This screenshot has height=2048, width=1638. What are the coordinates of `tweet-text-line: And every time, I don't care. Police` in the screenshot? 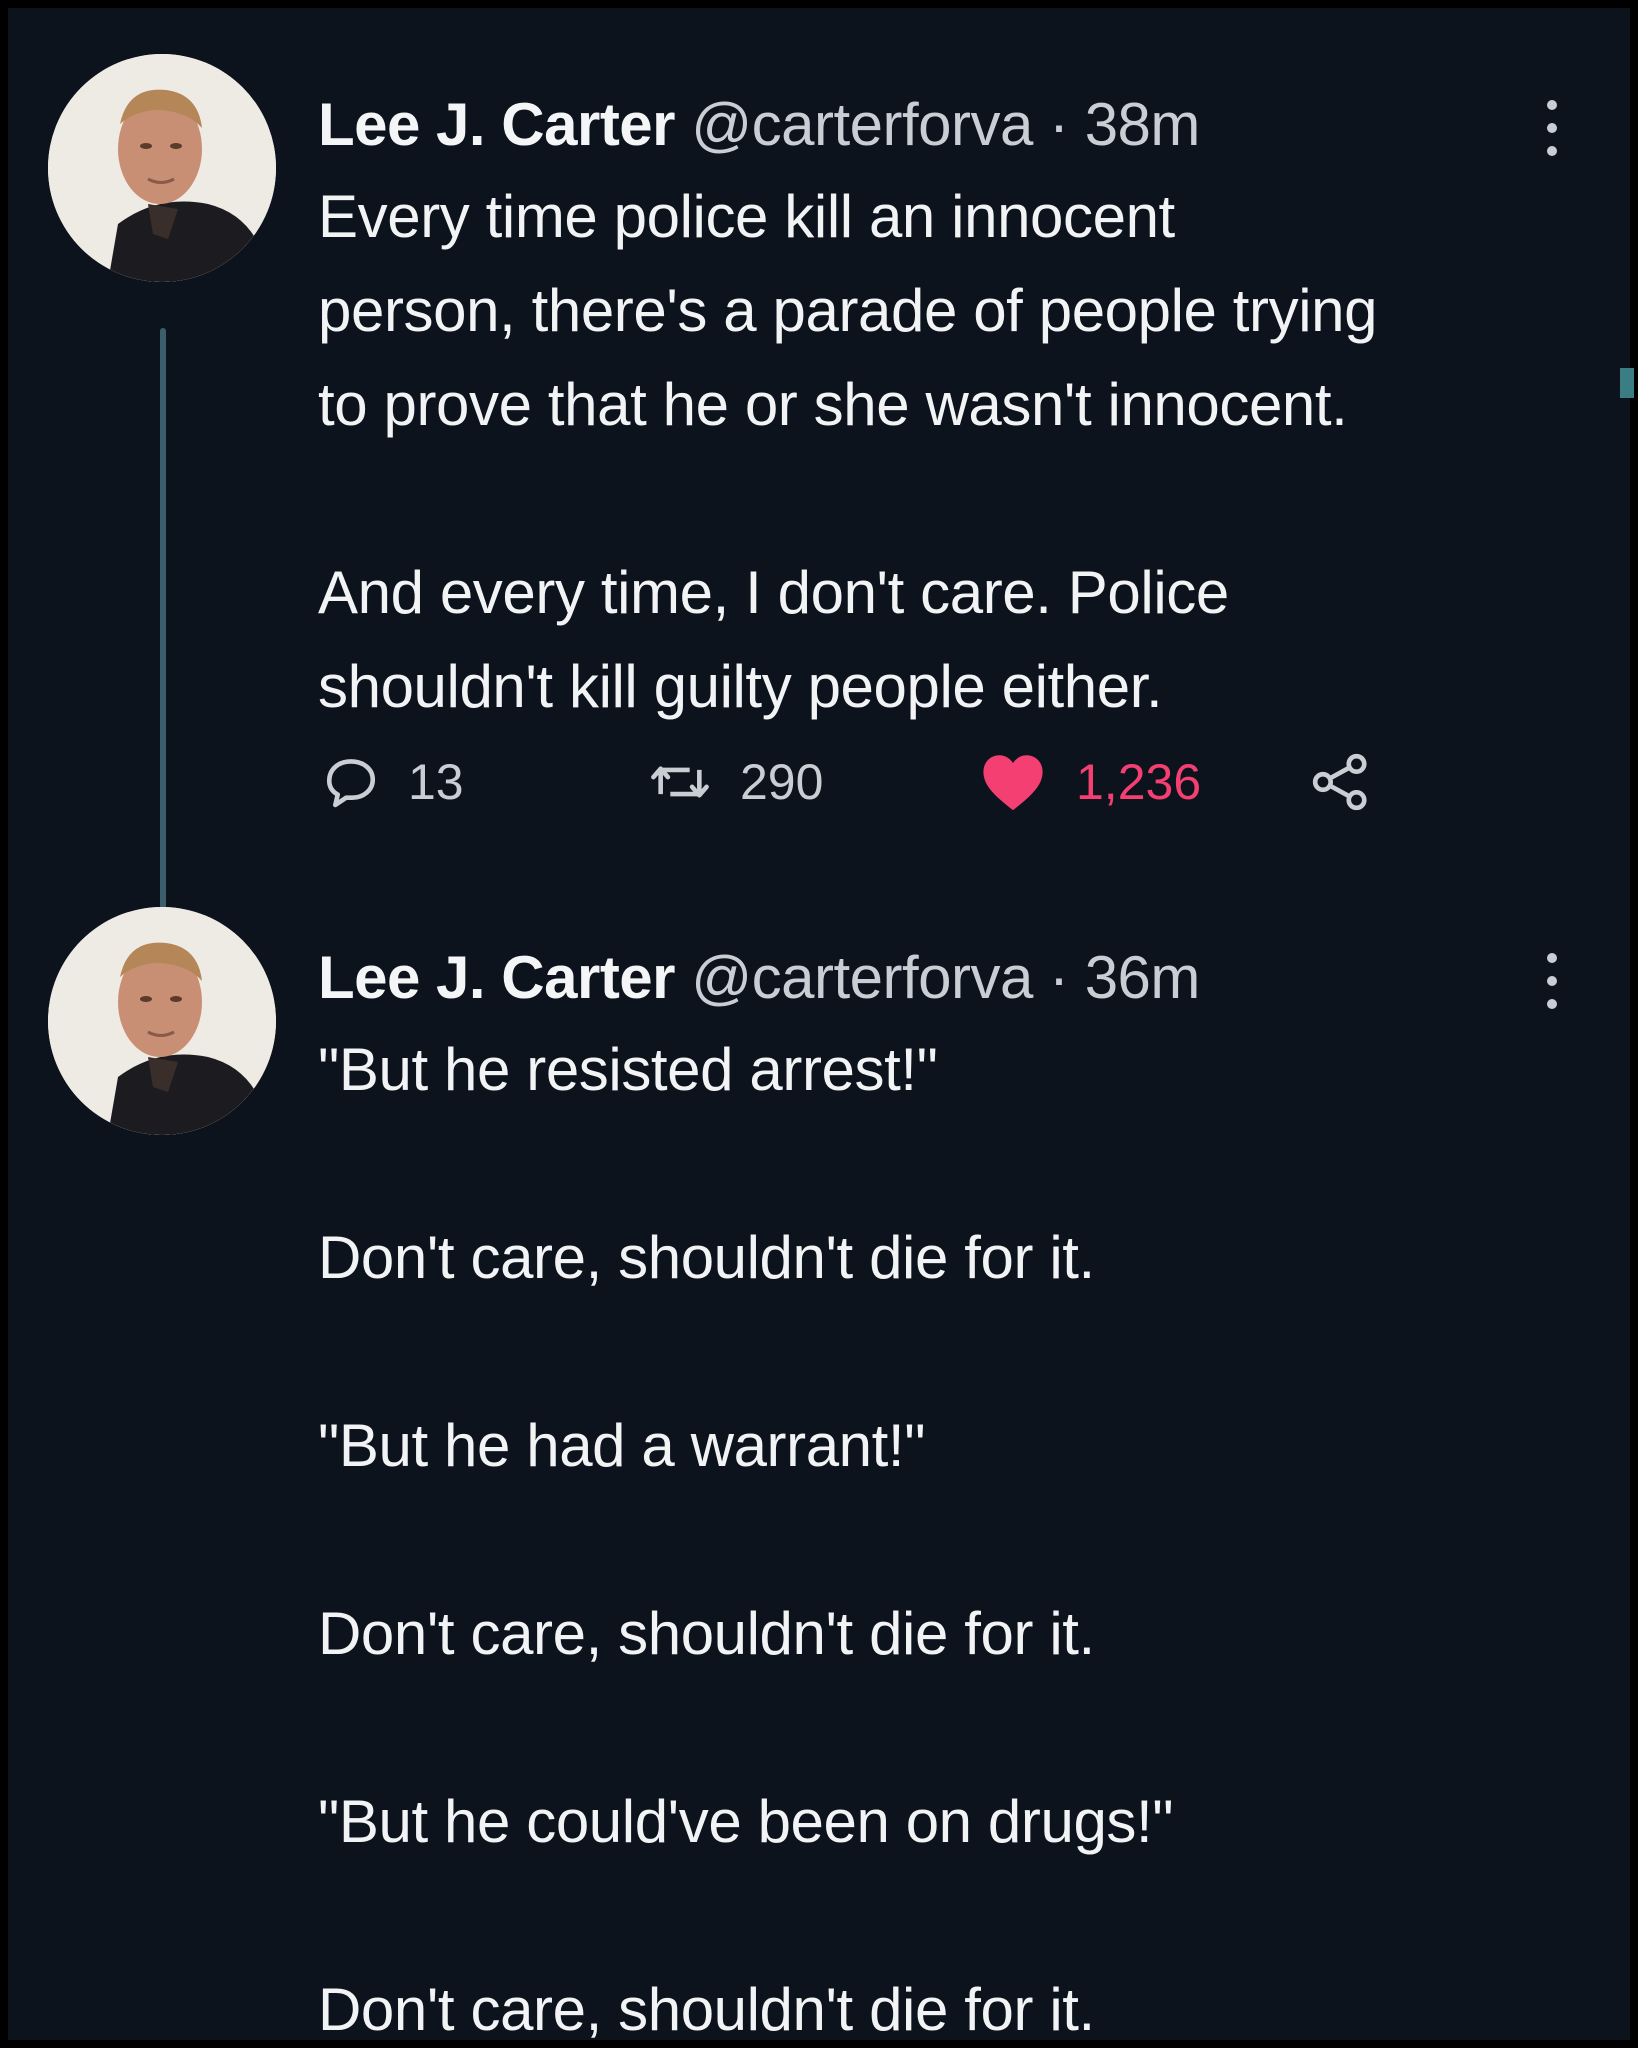 It's located at (773, 592).